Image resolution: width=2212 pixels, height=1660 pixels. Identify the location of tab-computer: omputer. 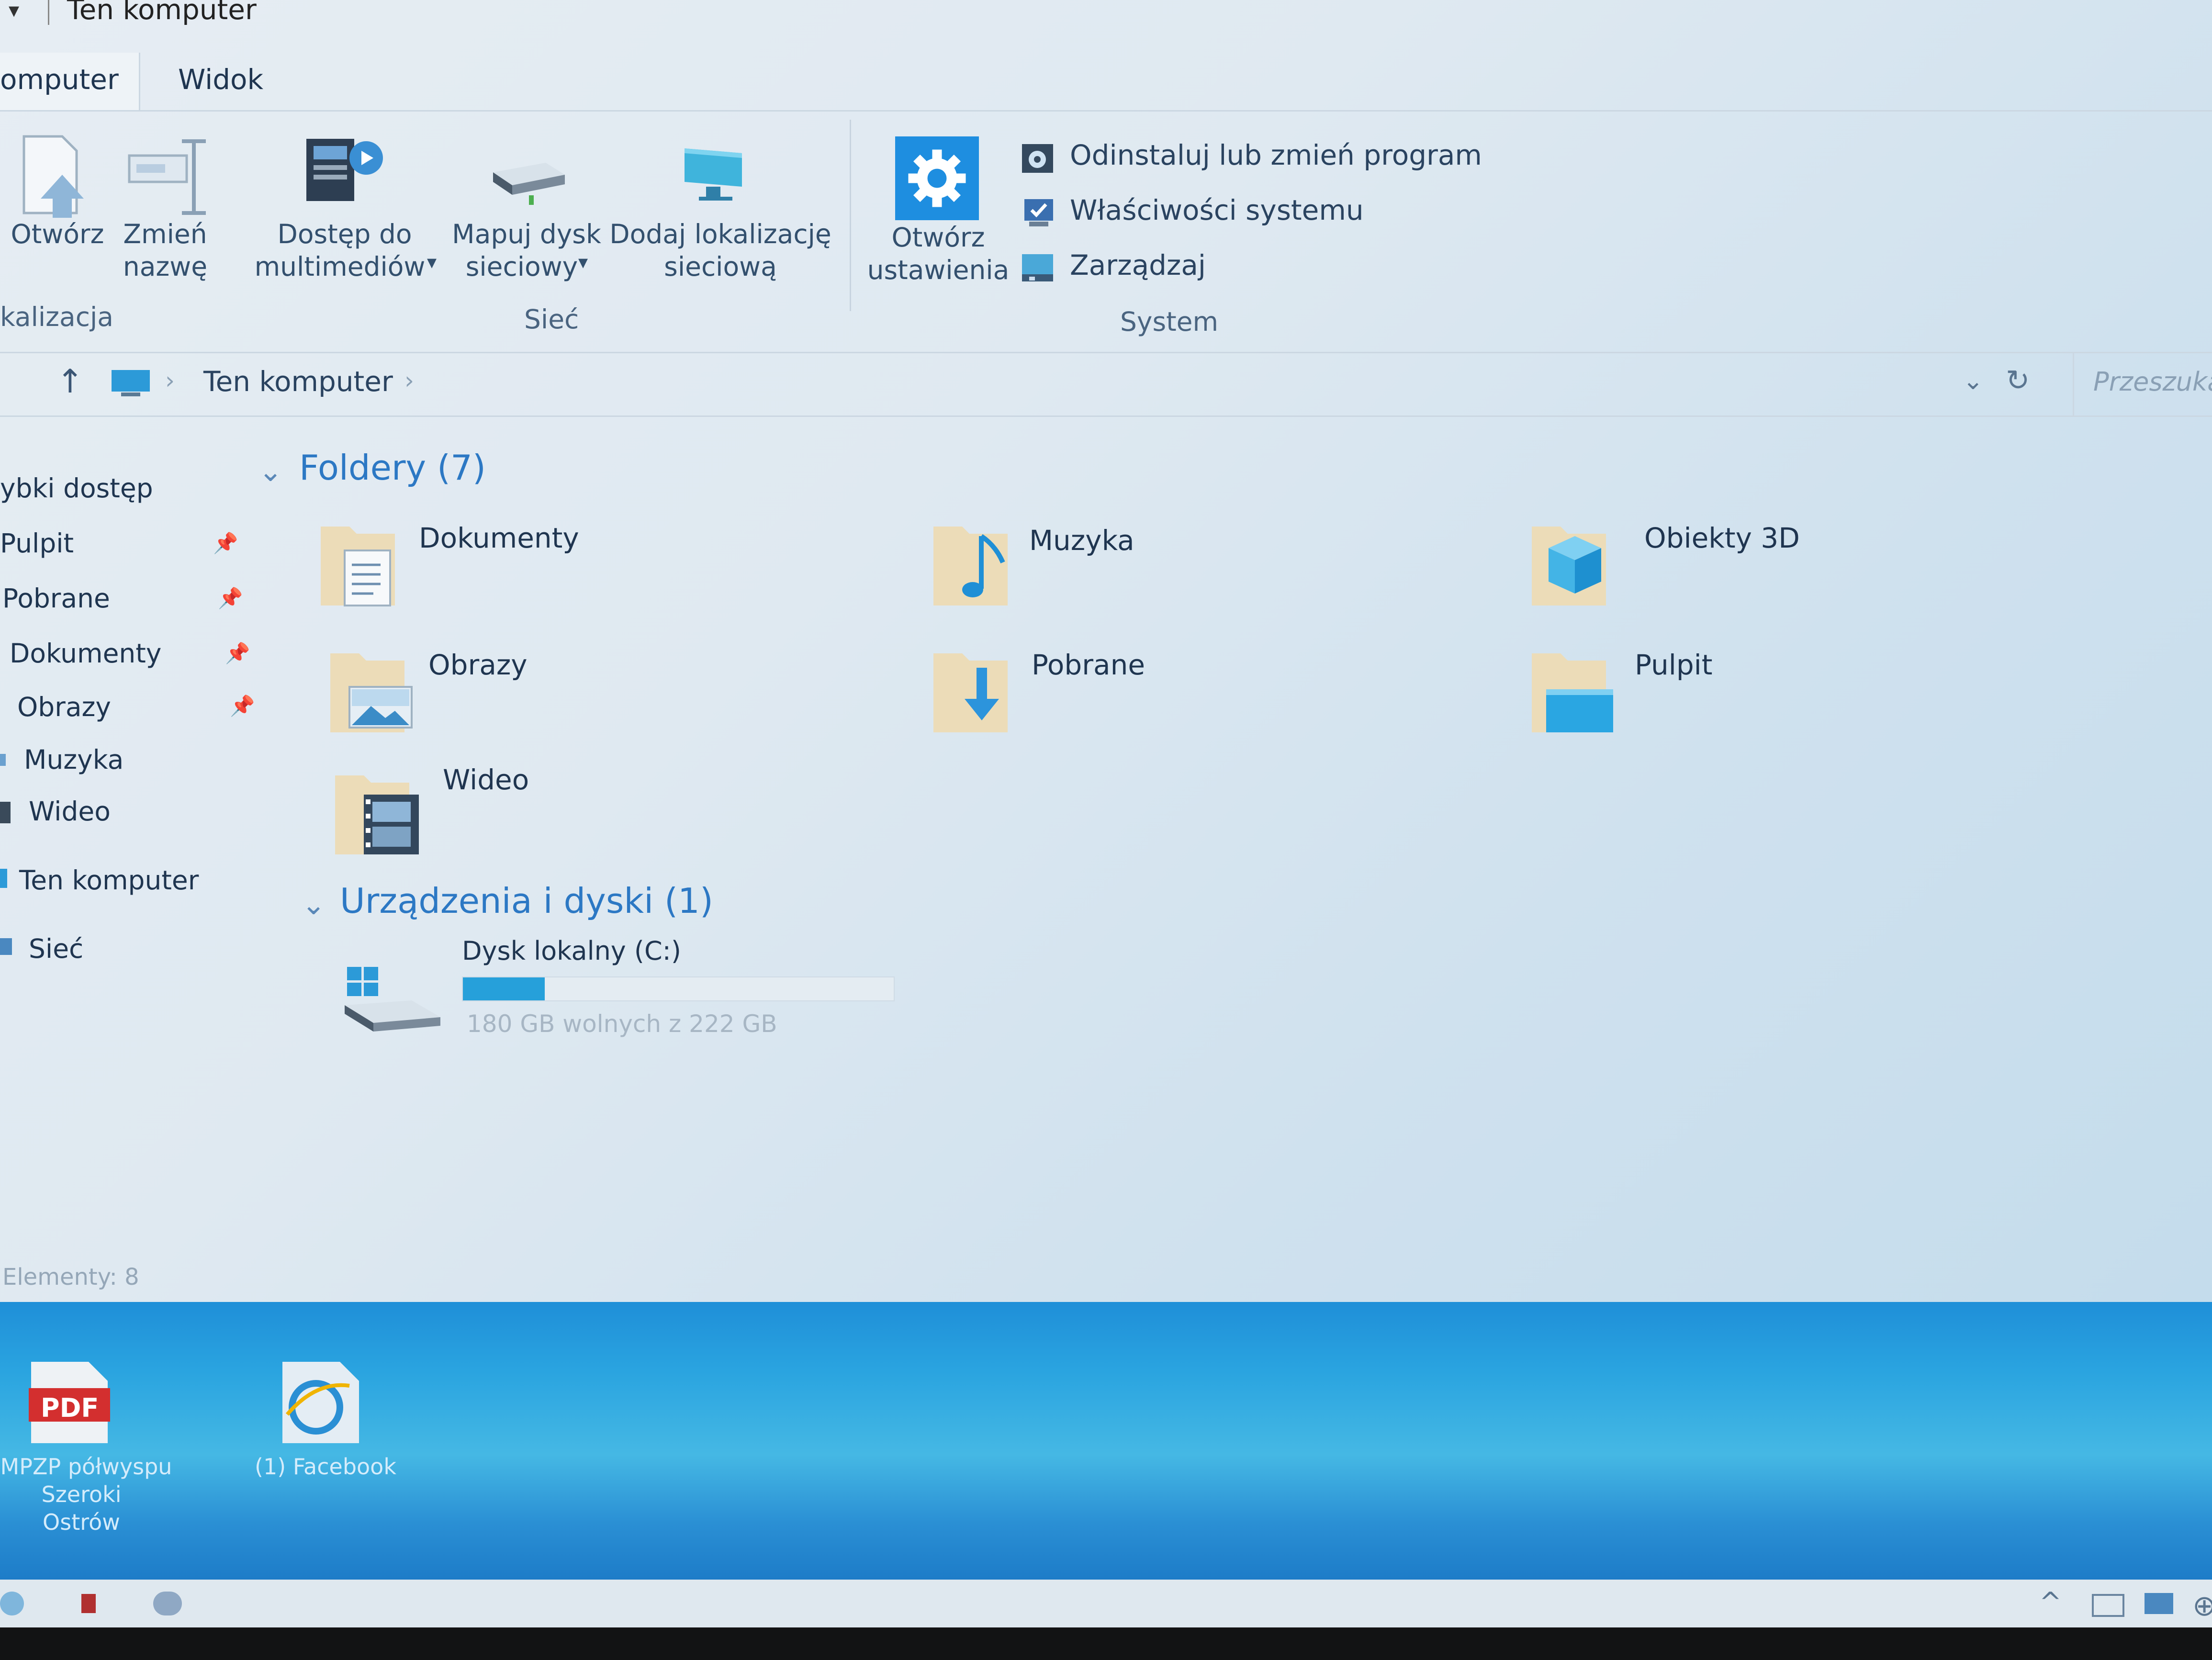
(60, 79).